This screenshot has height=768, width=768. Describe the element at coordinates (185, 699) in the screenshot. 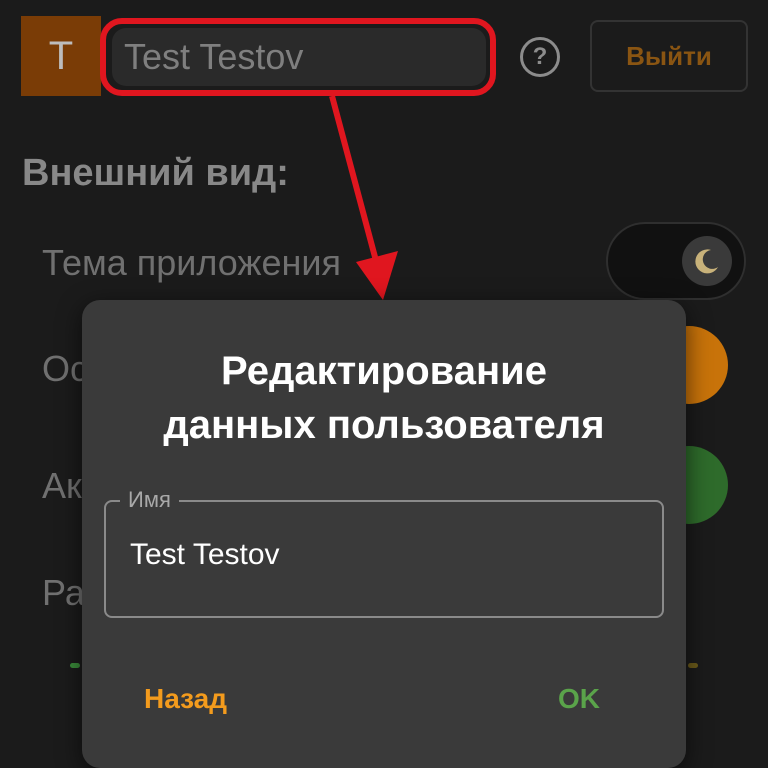

I see `back-button: Назад` at that location.